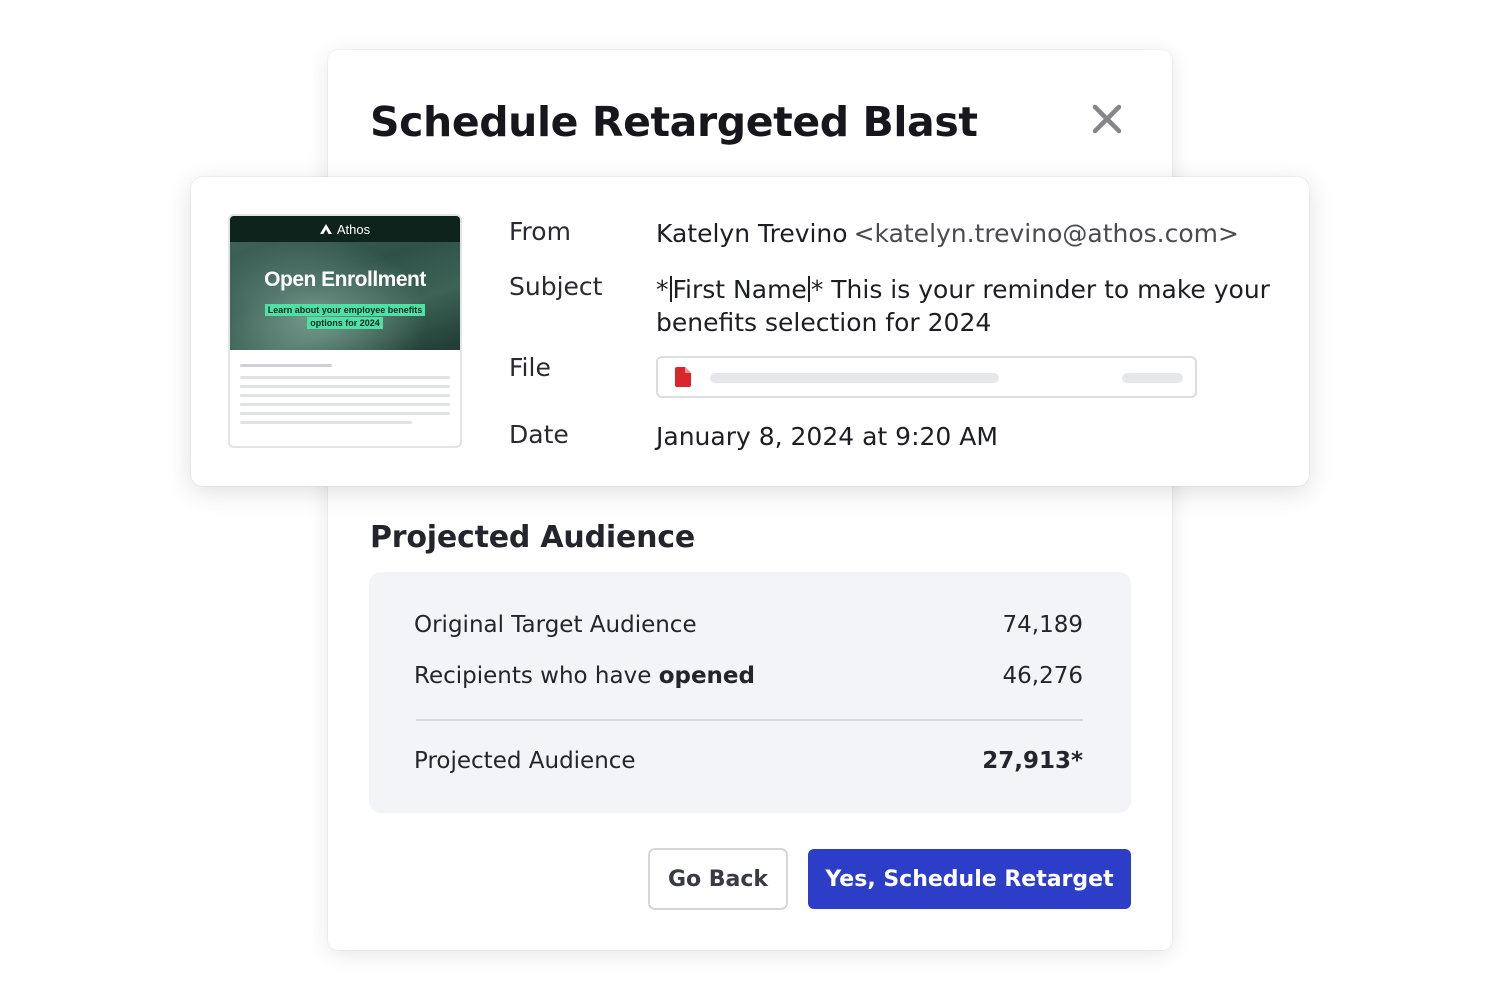 Image resolution: width=1500 pixels, height=1000 pixels. Describe the element at coordinates (706, 676) in the screenshot. I see `opened-emphasis: opened` at that location.